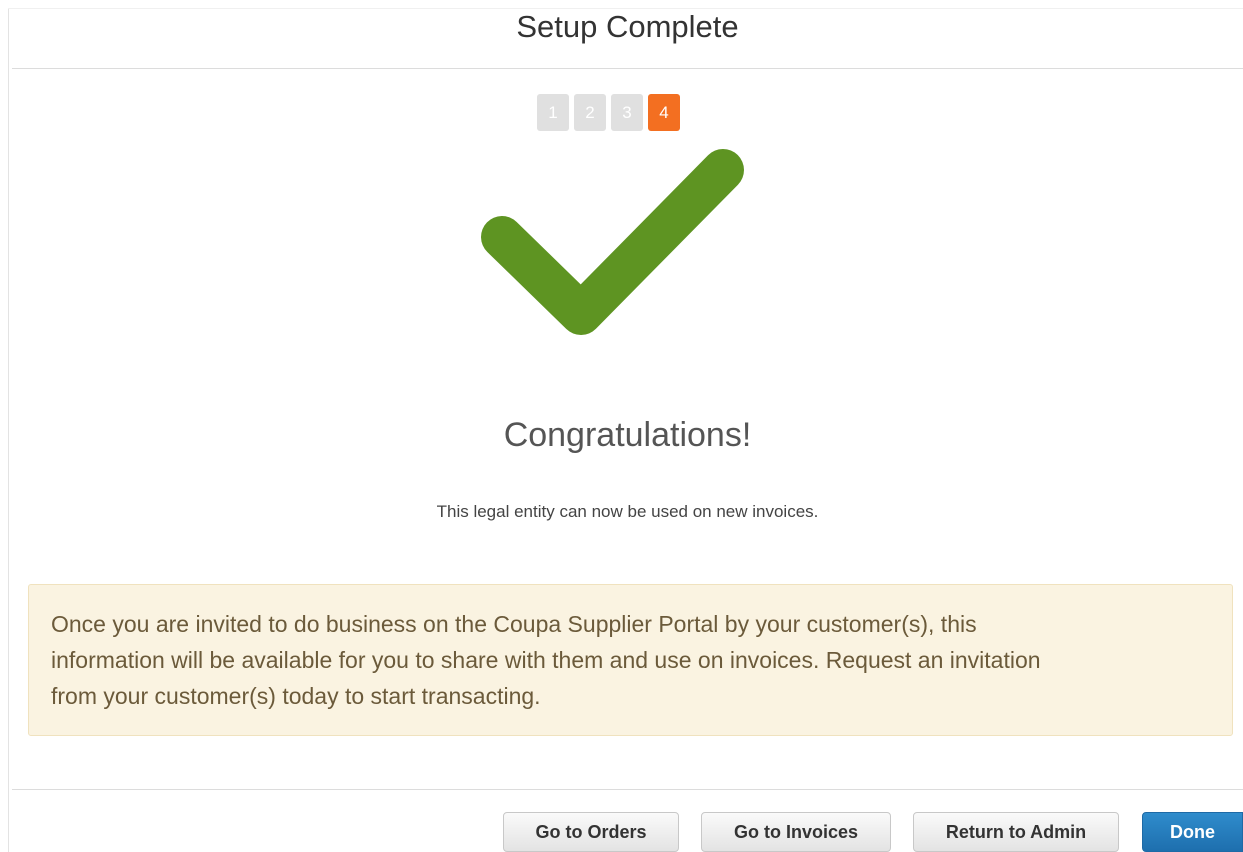  I want to click on go-to-orders-button: Go to Orders, so click(591, 832).